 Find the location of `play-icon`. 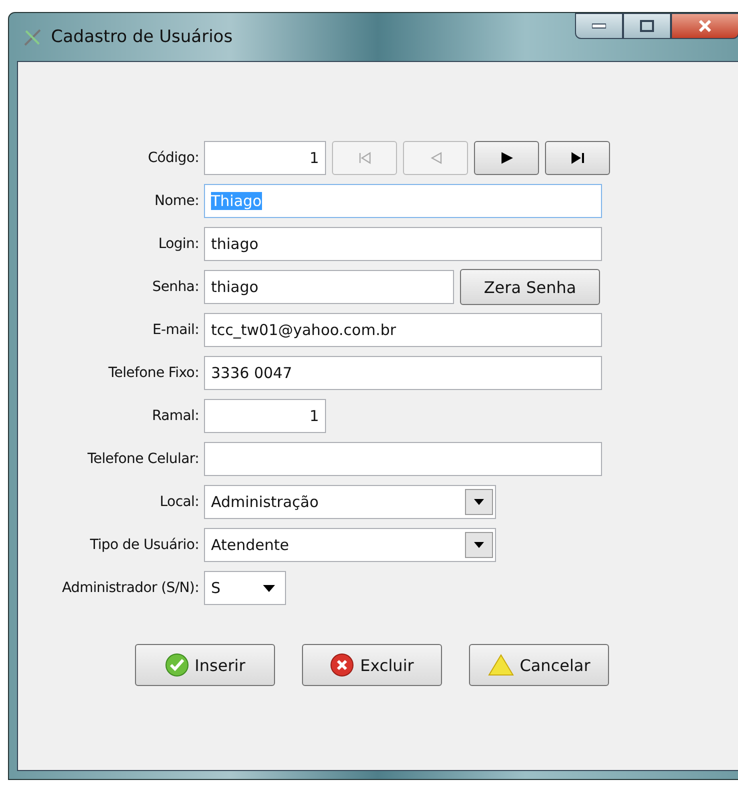

play-icon is located at coordinates (506, 158).